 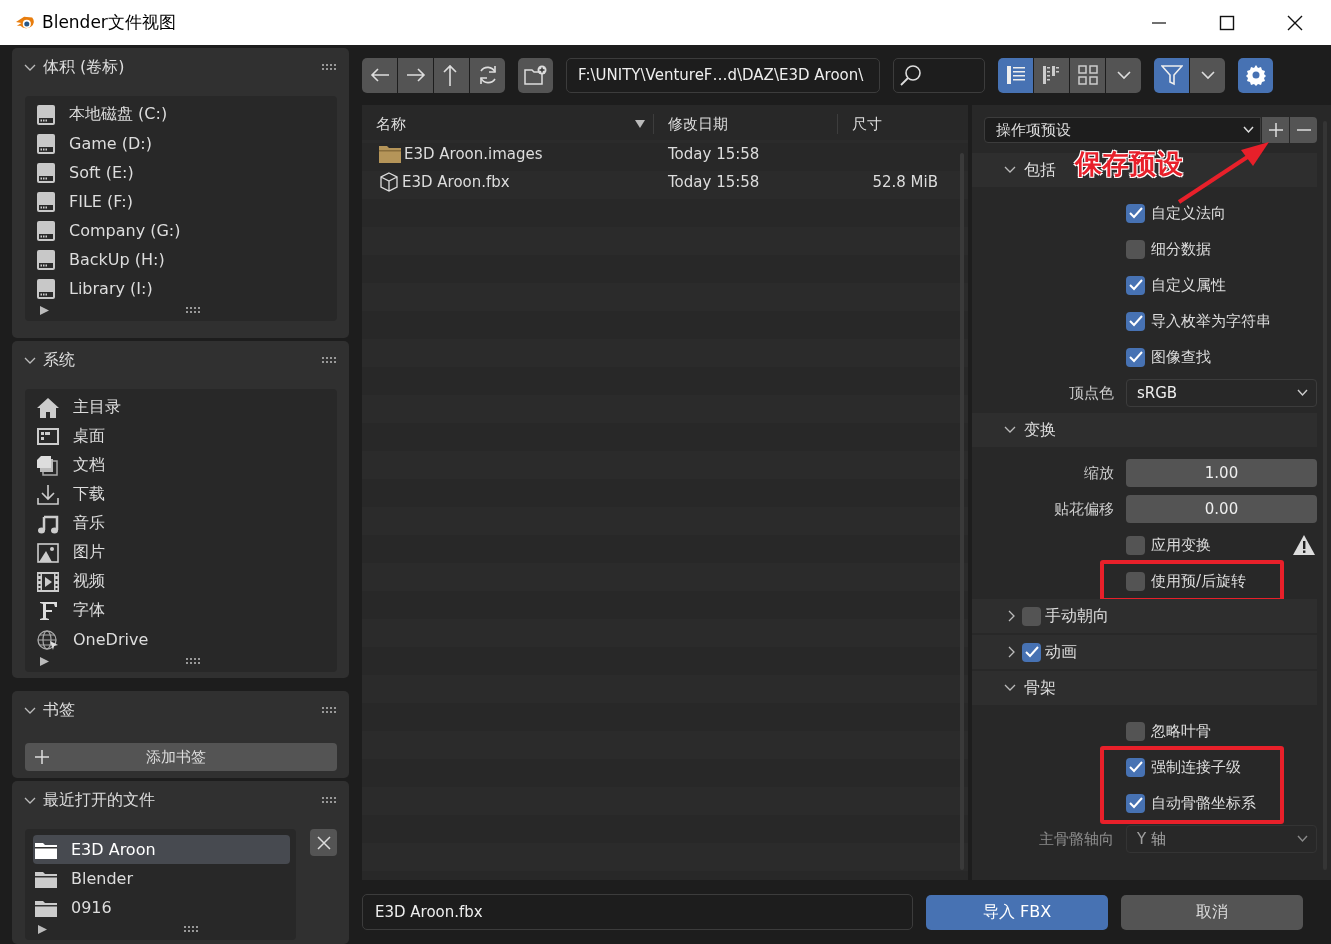 What do you see at coordinates (59, 360) in the screenshot?
I see `panel-title: 系统` at bounding box center [59, 360].